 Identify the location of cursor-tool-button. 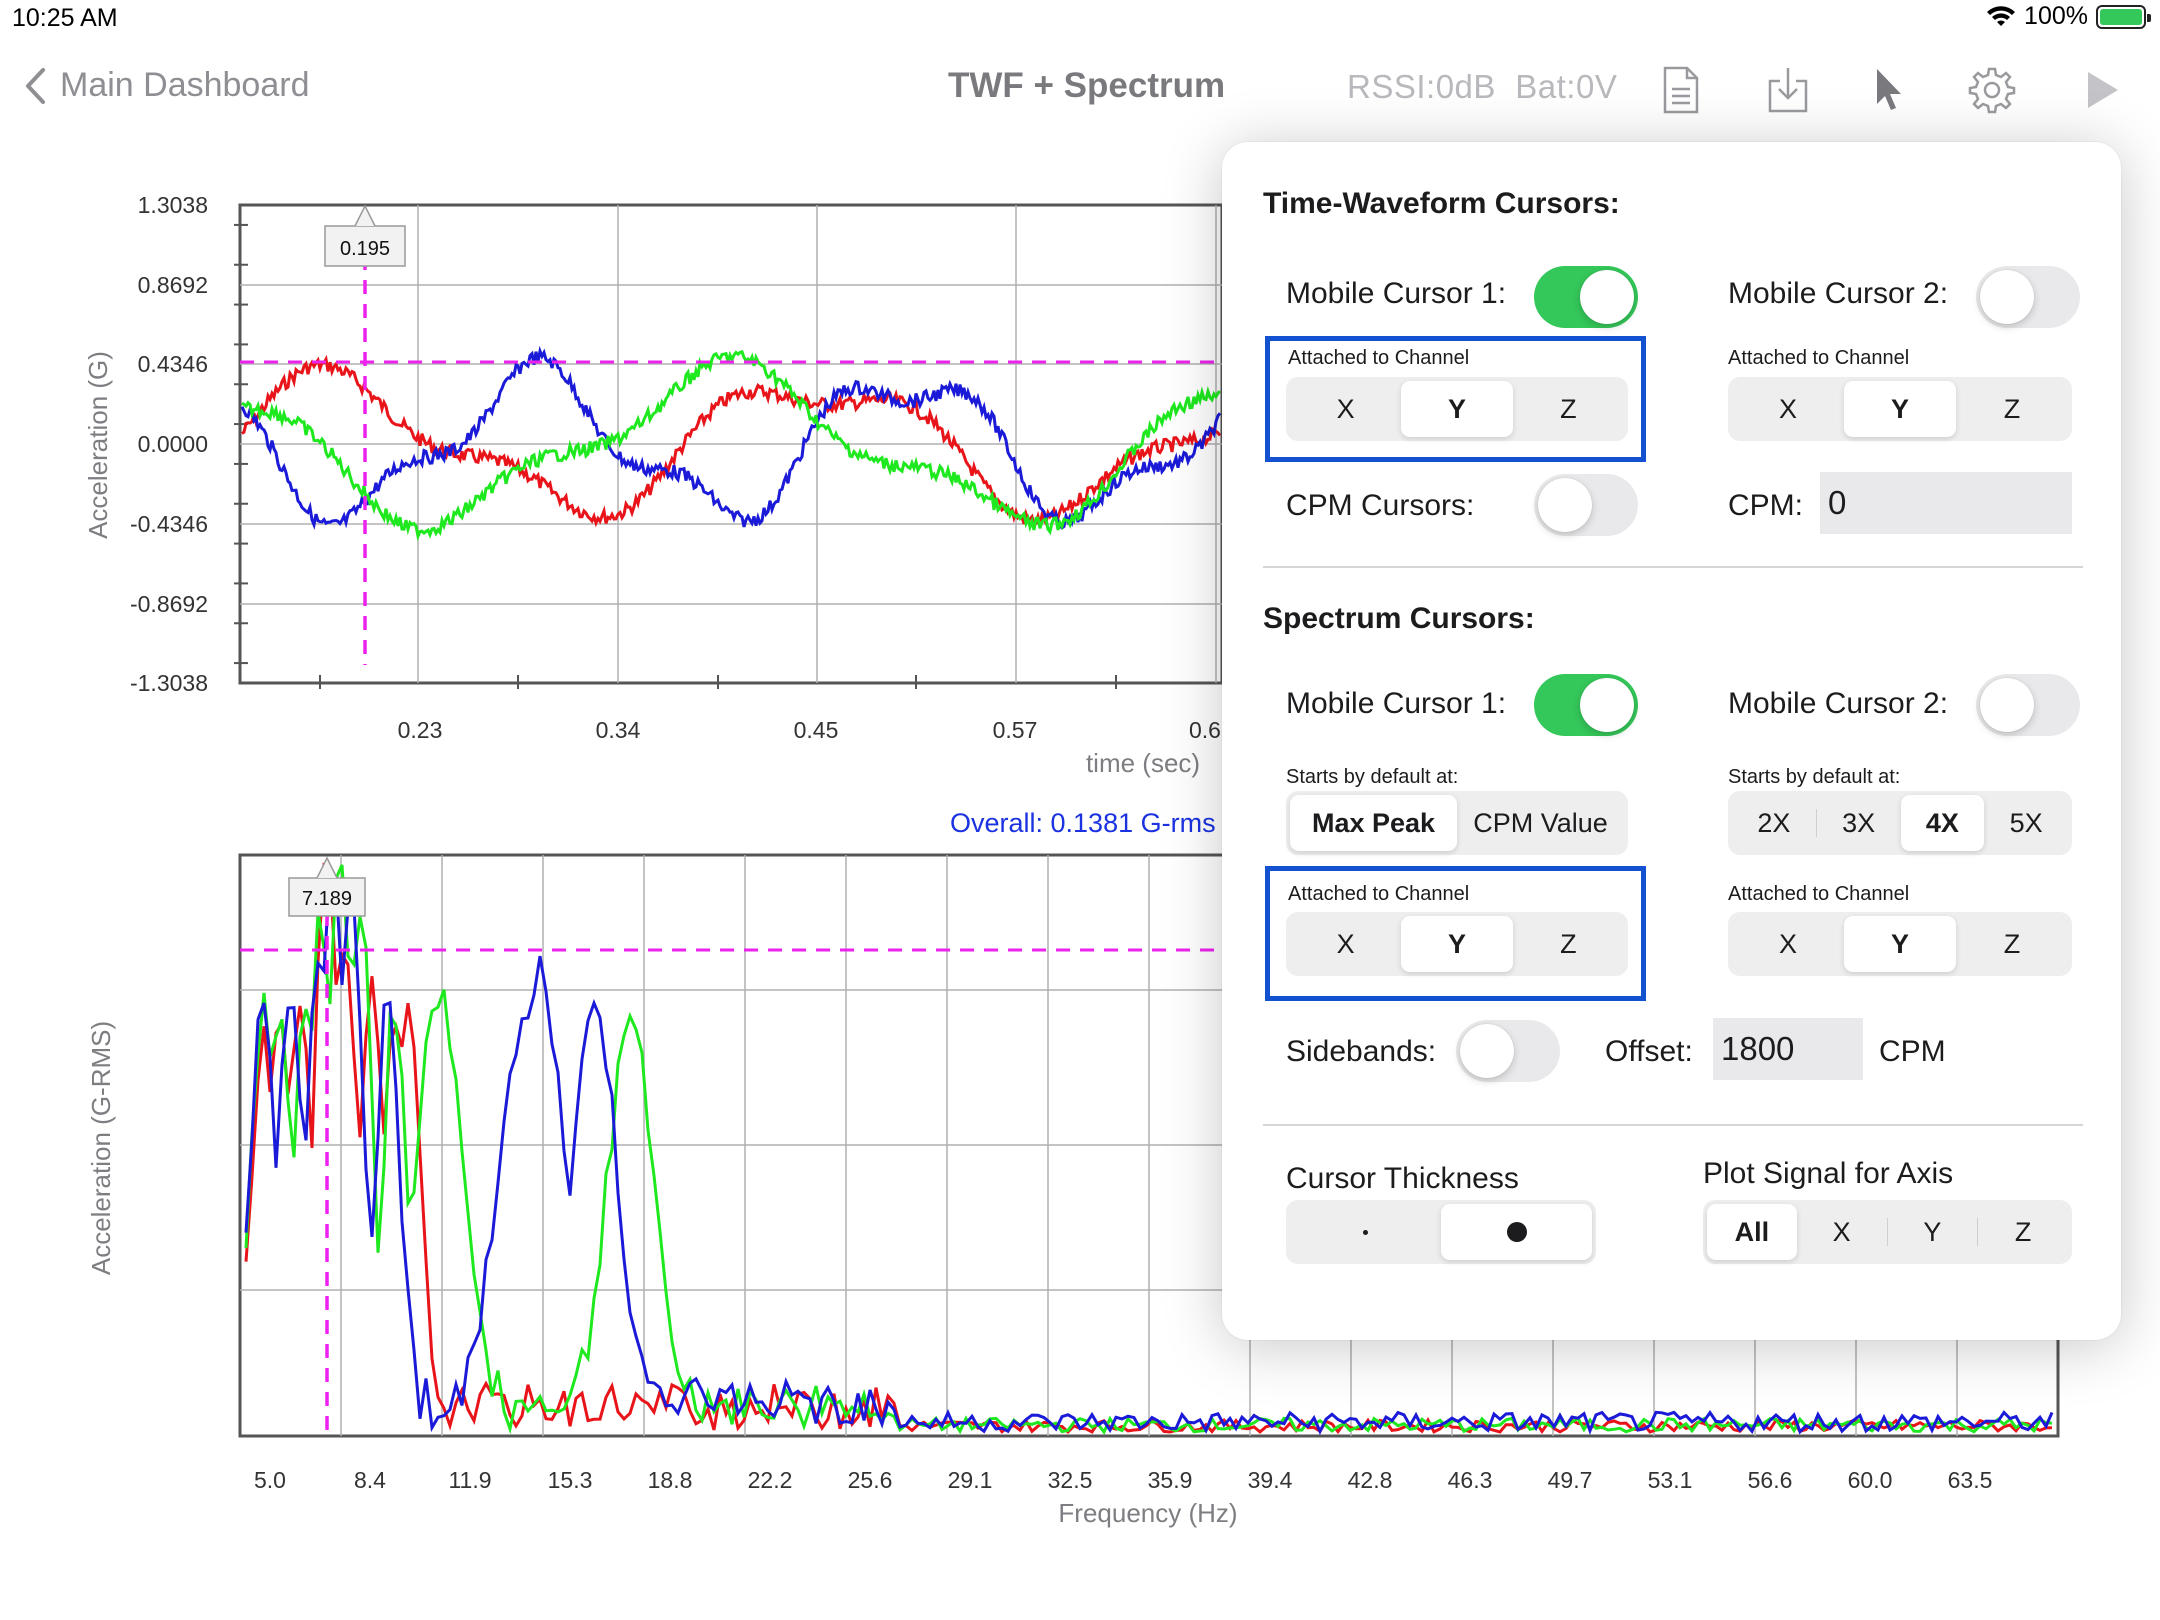
(1888, 90).